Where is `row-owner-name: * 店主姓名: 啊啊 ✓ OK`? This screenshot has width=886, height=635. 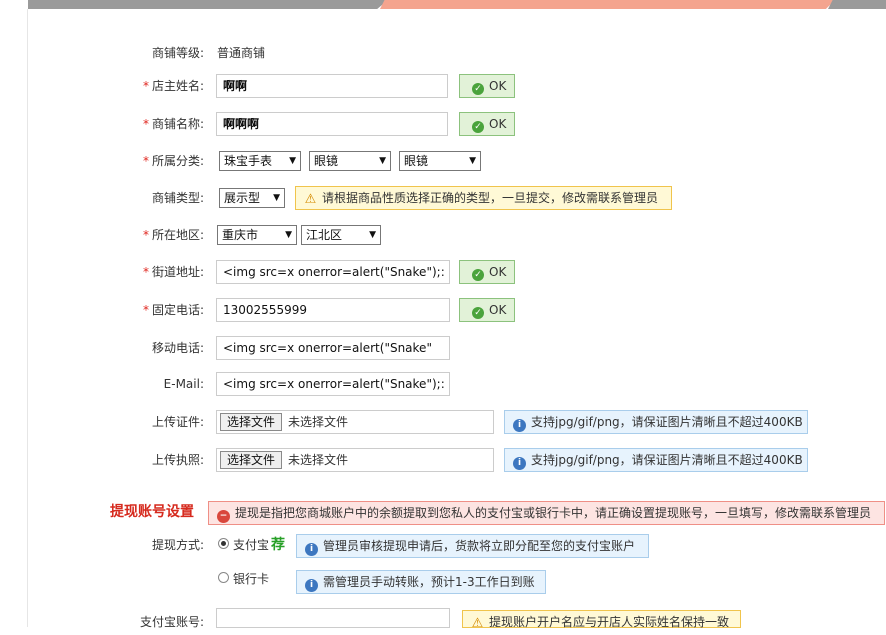 row-owner-name: * 店主姓名: 啊啊 ✓ OK is located at coordinates (443, 86).